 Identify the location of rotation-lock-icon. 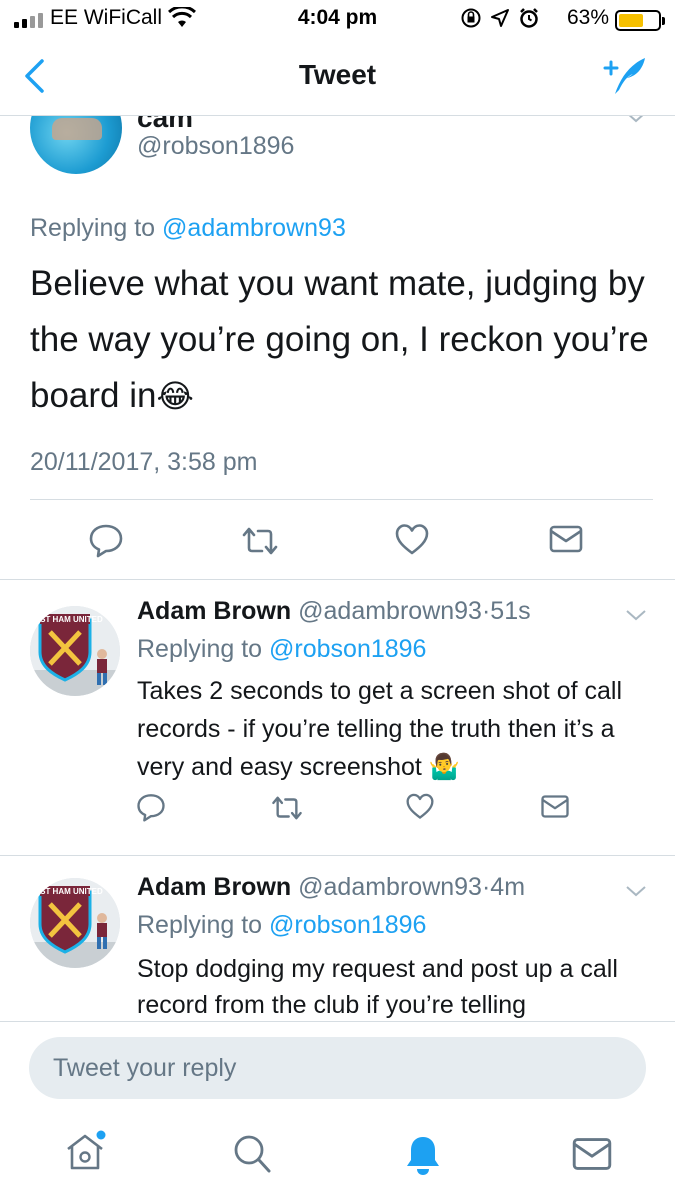
(471, 21).